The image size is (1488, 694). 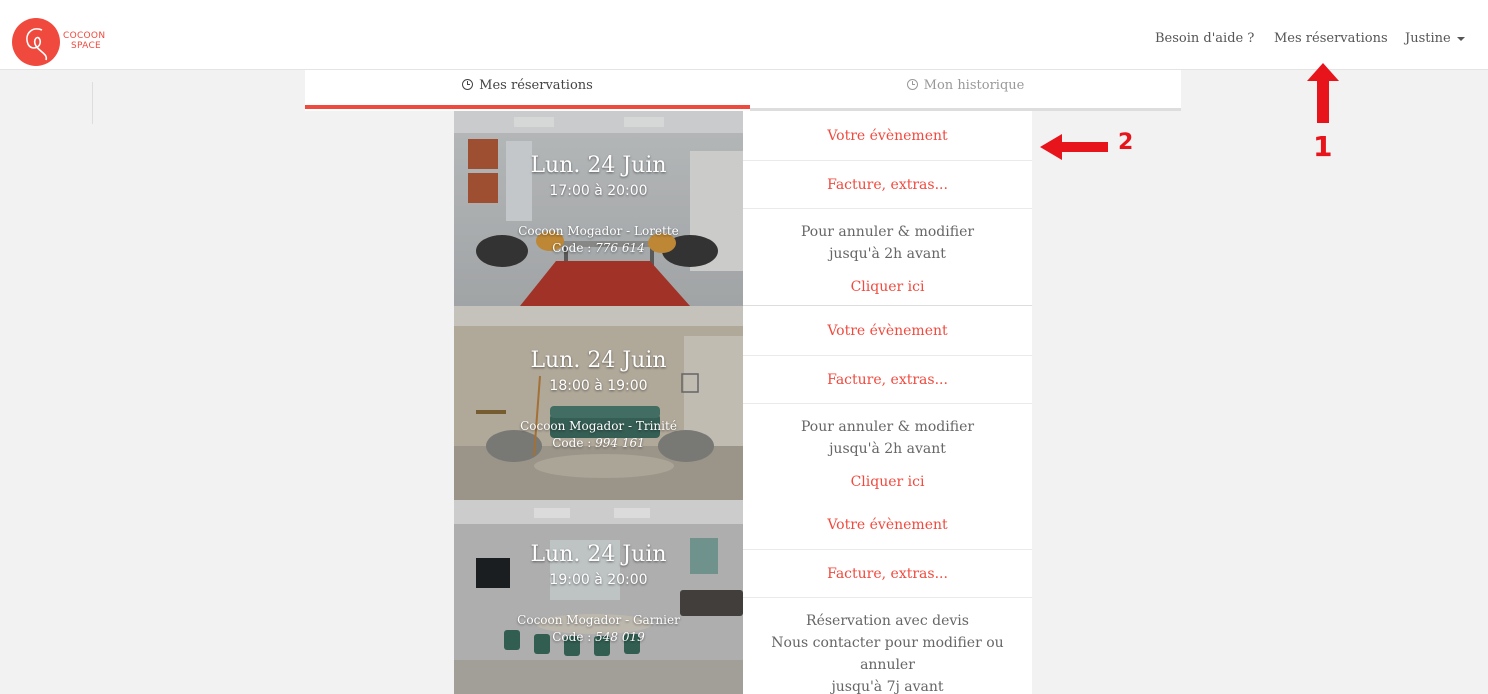 What do you see at coordinates (84, 36) in the screenshot?
I see `logo-line-1: COCOON` at bounding box center [84, 36].